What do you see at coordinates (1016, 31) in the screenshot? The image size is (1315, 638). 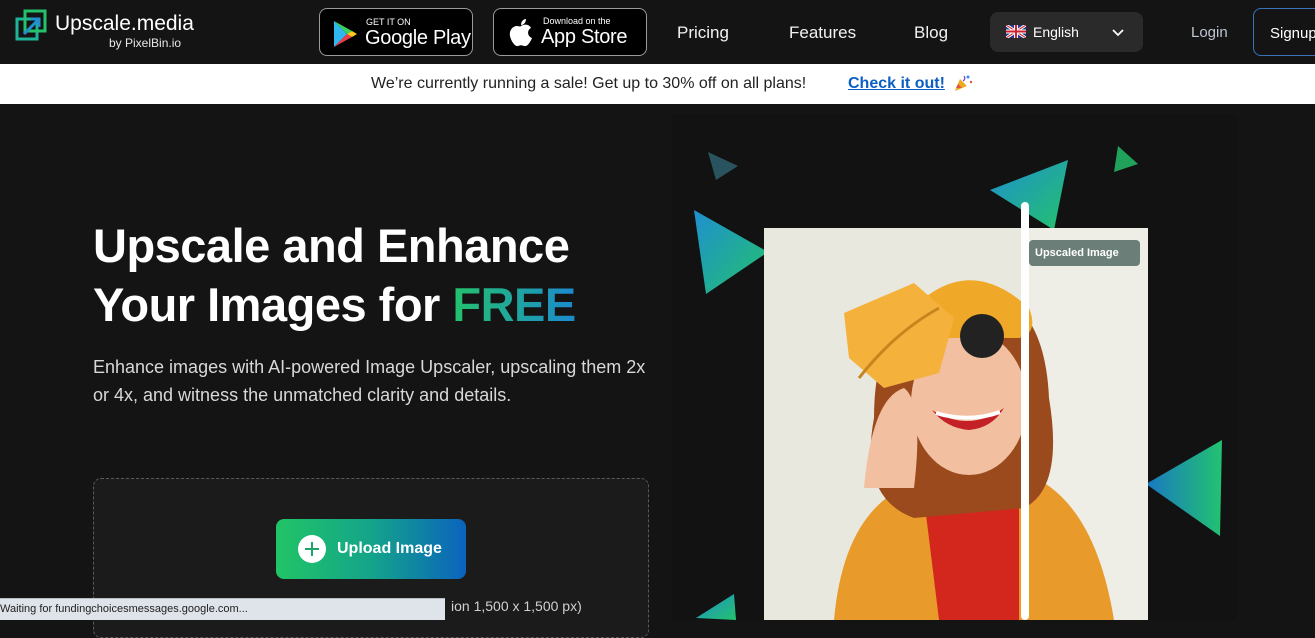 I see `uk-flag-icon` at bounding box center [1016, 31].